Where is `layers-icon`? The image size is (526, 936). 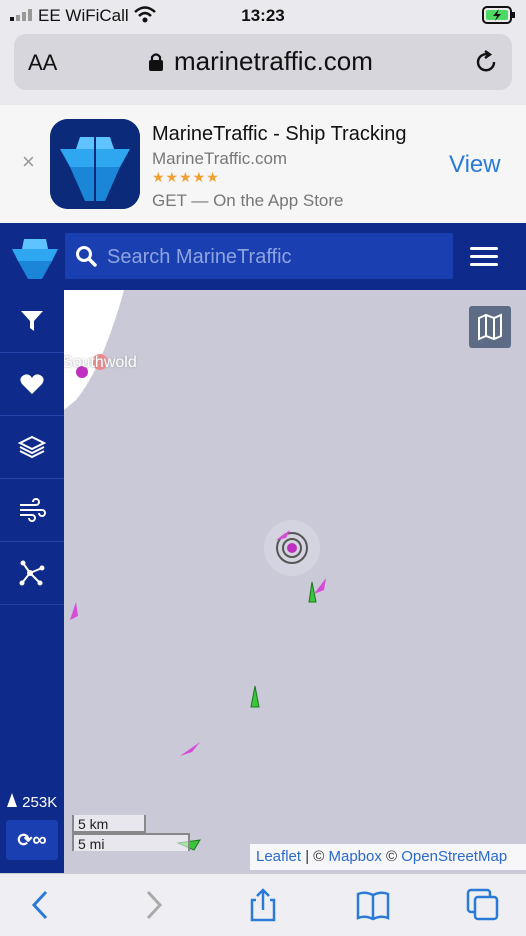 layers-icon is located at coordinates (32, 447).